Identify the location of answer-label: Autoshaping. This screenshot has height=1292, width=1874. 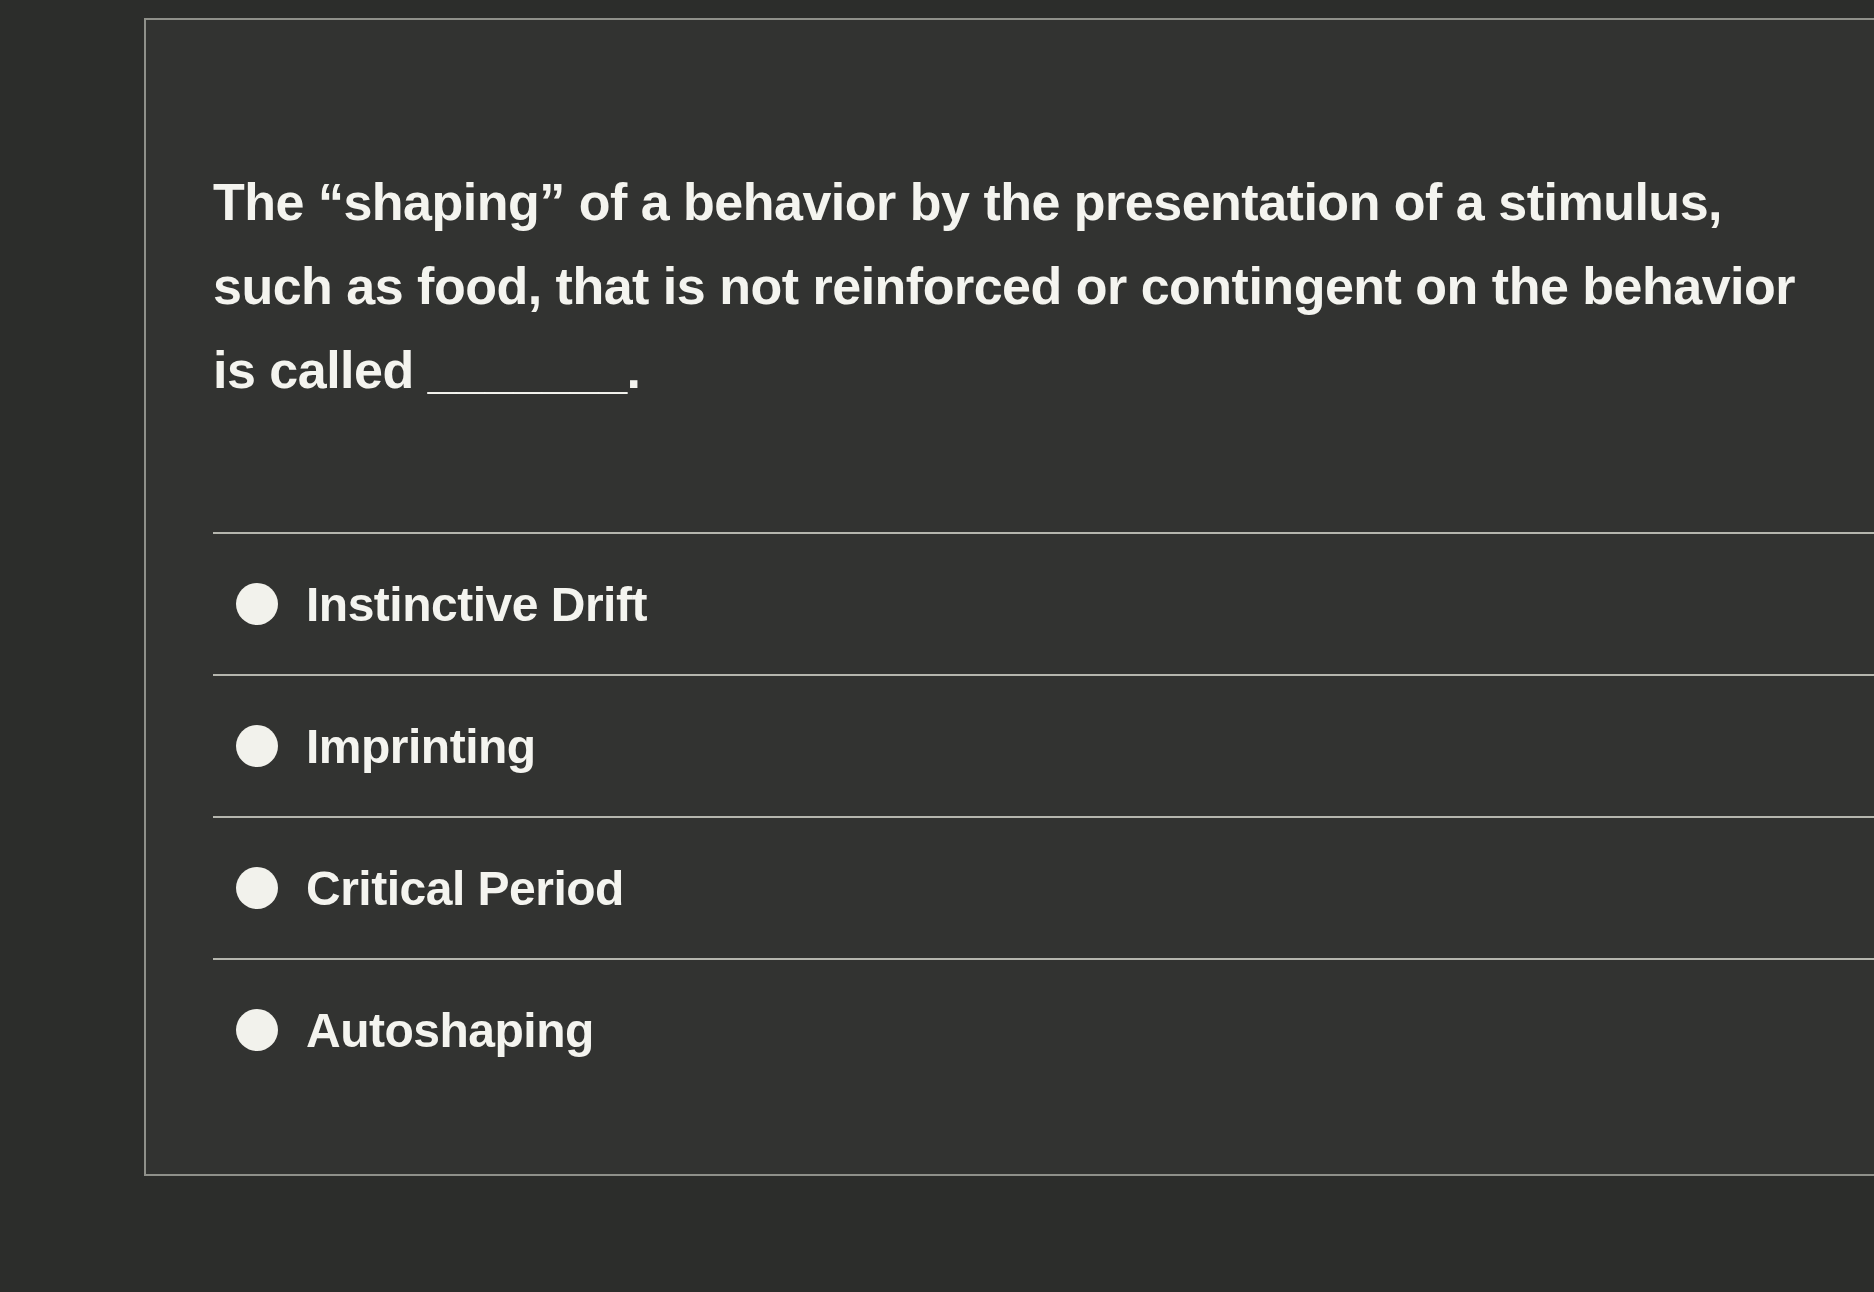
(450, 1030).